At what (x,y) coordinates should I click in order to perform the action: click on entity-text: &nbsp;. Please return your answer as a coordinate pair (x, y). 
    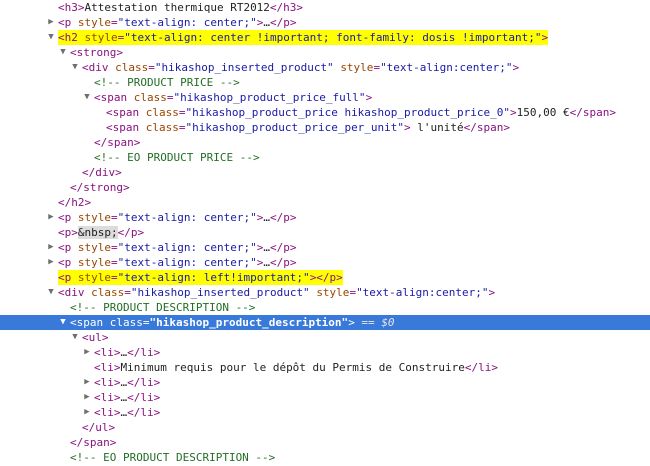
    Looking at the image, I should click on (97, 232).